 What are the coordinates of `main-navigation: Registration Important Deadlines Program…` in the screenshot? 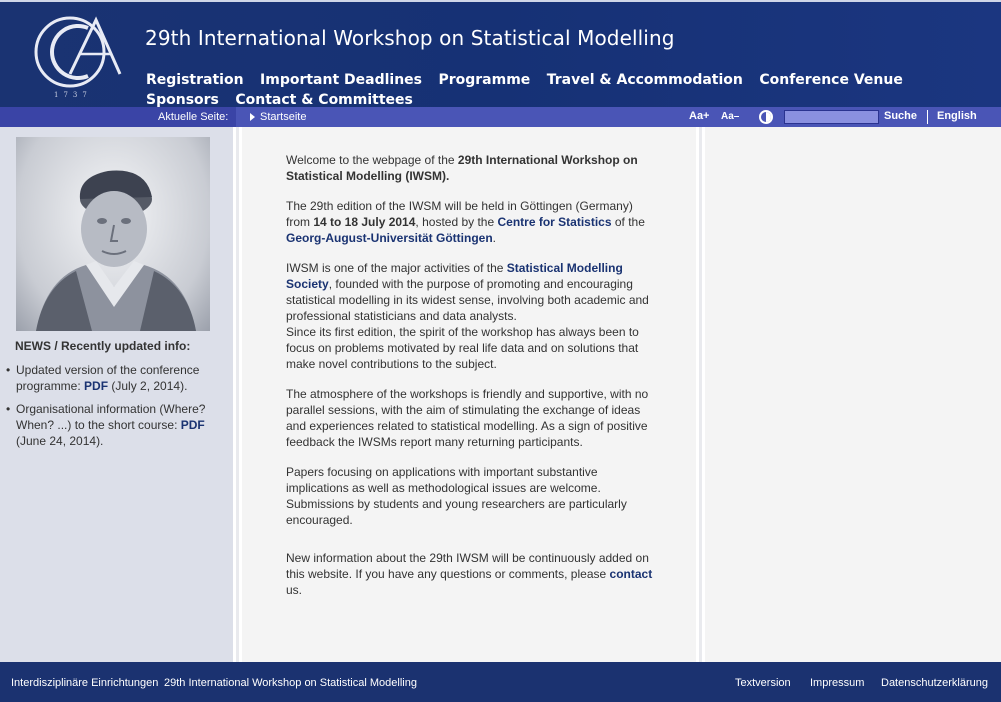 It's located at (536, 90).